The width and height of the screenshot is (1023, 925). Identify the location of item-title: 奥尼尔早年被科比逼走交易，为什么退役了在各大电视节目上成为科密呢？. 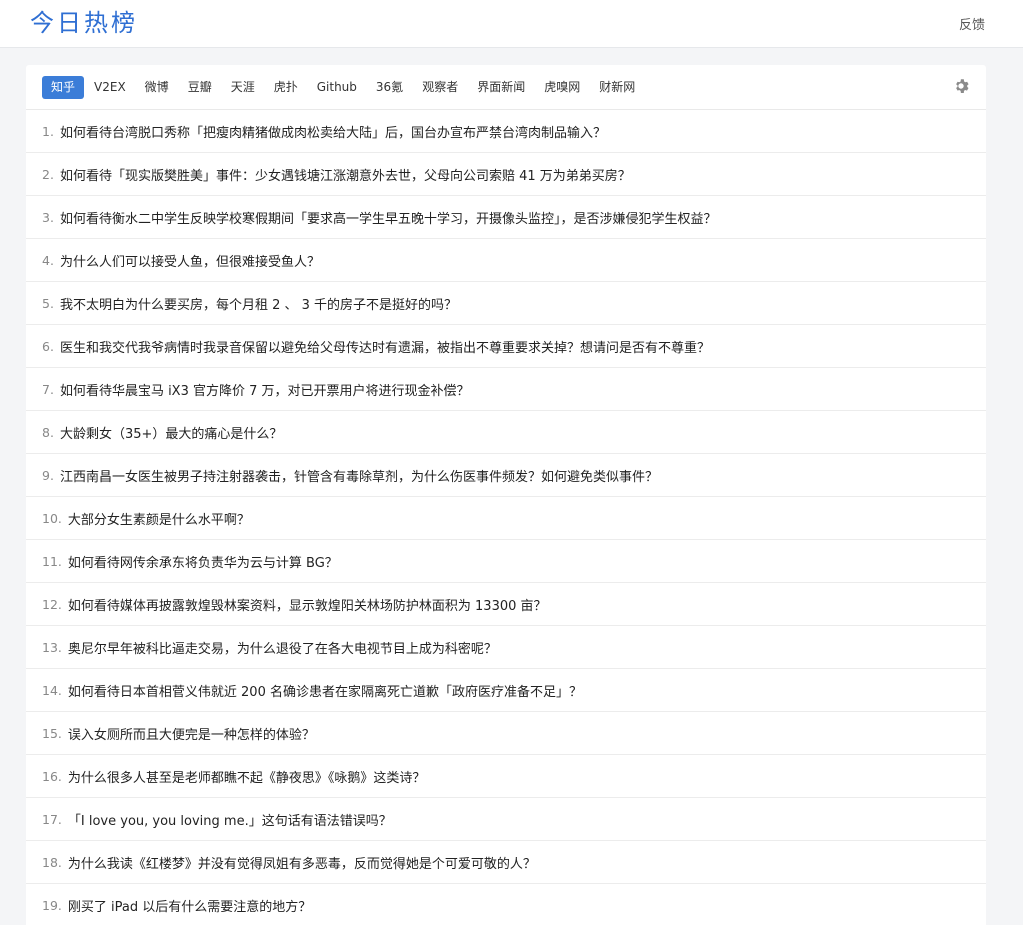
(282, 647).